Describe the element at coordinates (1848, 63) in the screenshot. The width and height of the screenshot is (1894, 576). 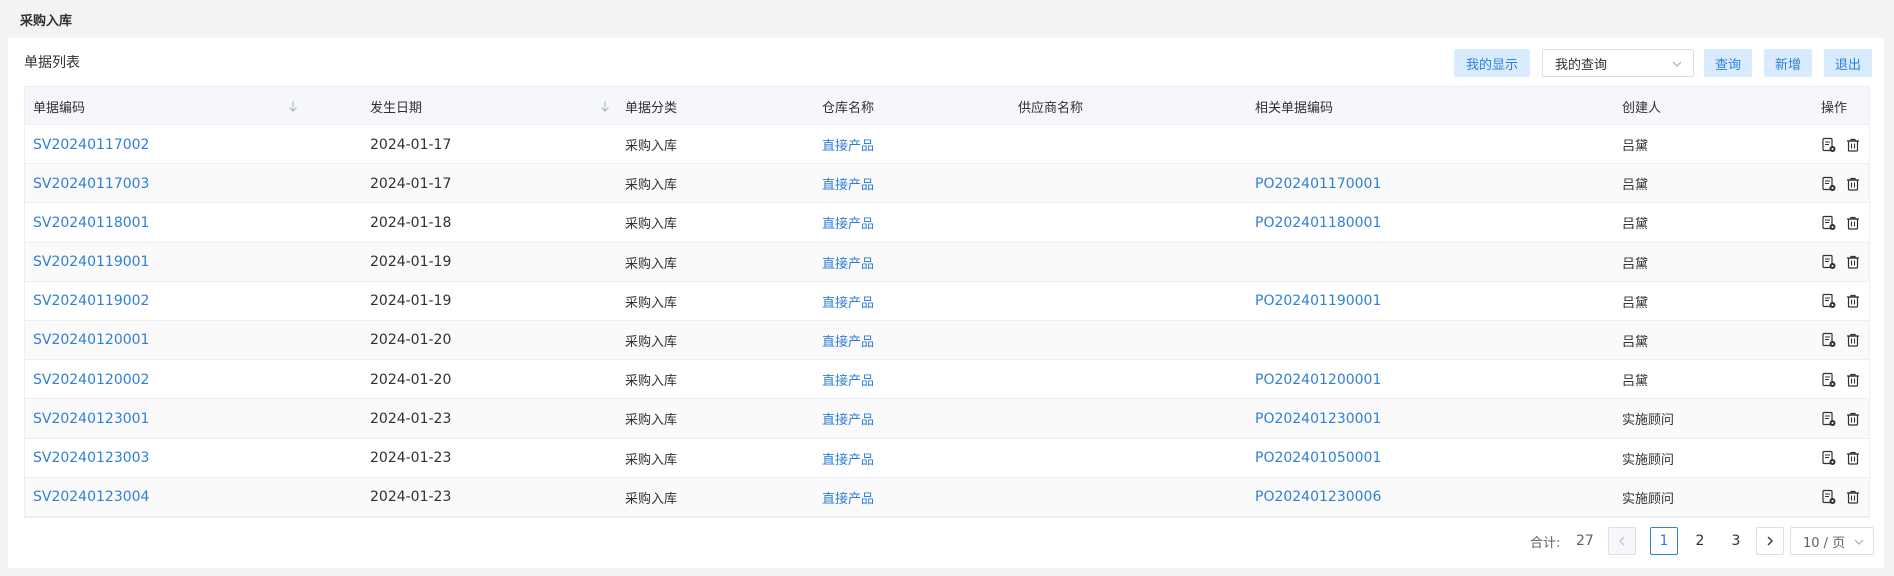
I see `exit-button: 退出` at that location.